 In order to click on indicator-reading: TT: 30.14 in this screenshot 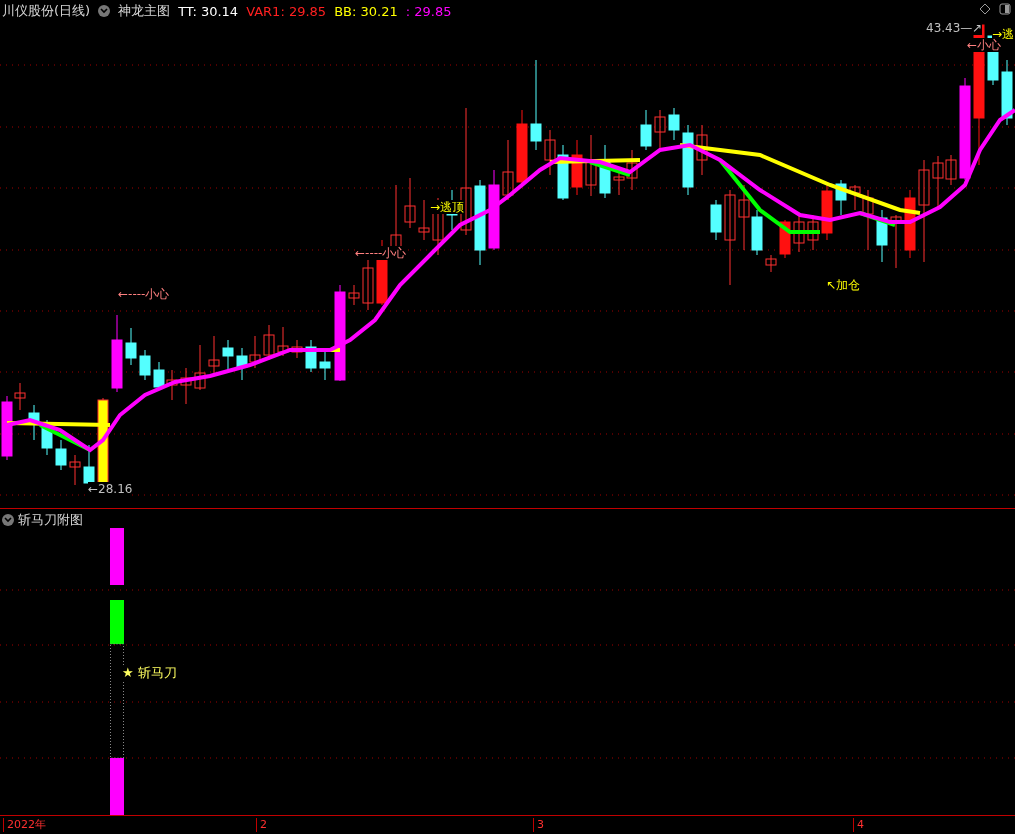, I will do `click(208, 11)`.